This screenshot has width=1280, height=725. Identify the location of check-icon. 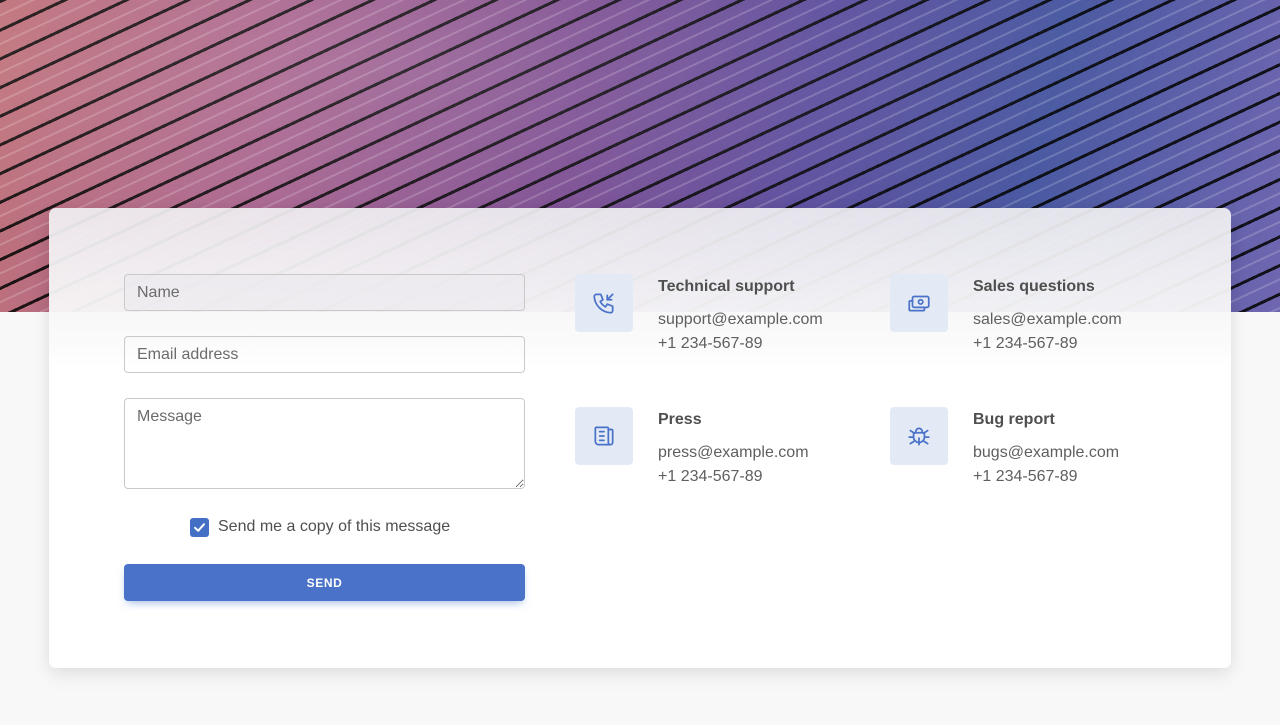
(199, 527).